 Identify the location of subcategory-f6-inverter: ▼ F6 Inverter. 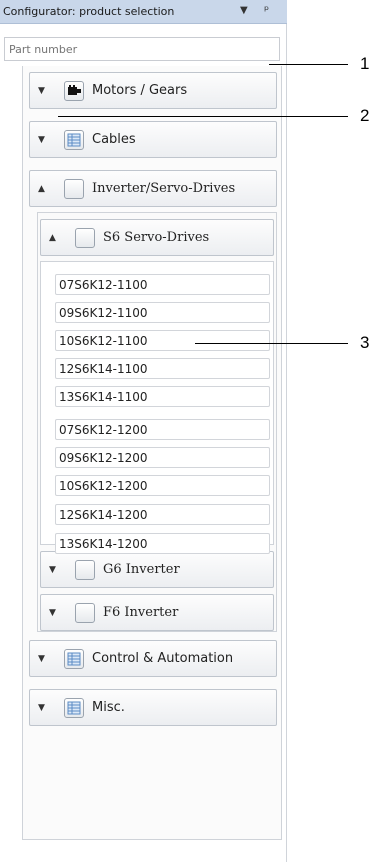
(157, 612).